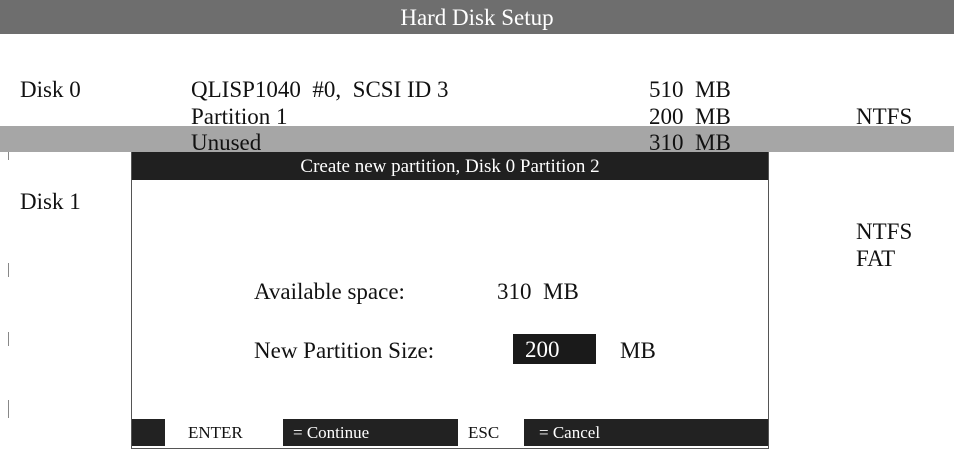 The height and width of the screenshot is (471, 954). Describe the element at coordinates (50, 201) in the screenshot. I see `disk-1-label: Disk 1` at that location.